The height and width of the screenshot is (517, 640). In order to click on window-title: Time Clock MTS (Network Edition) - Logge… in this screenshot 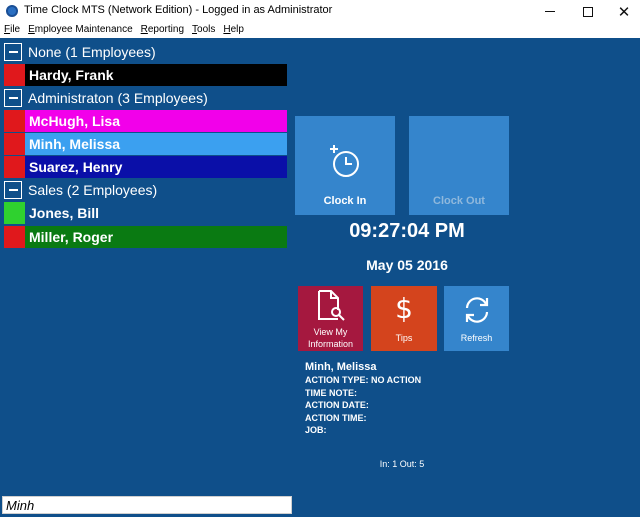, I will do `click(178, 10)`.